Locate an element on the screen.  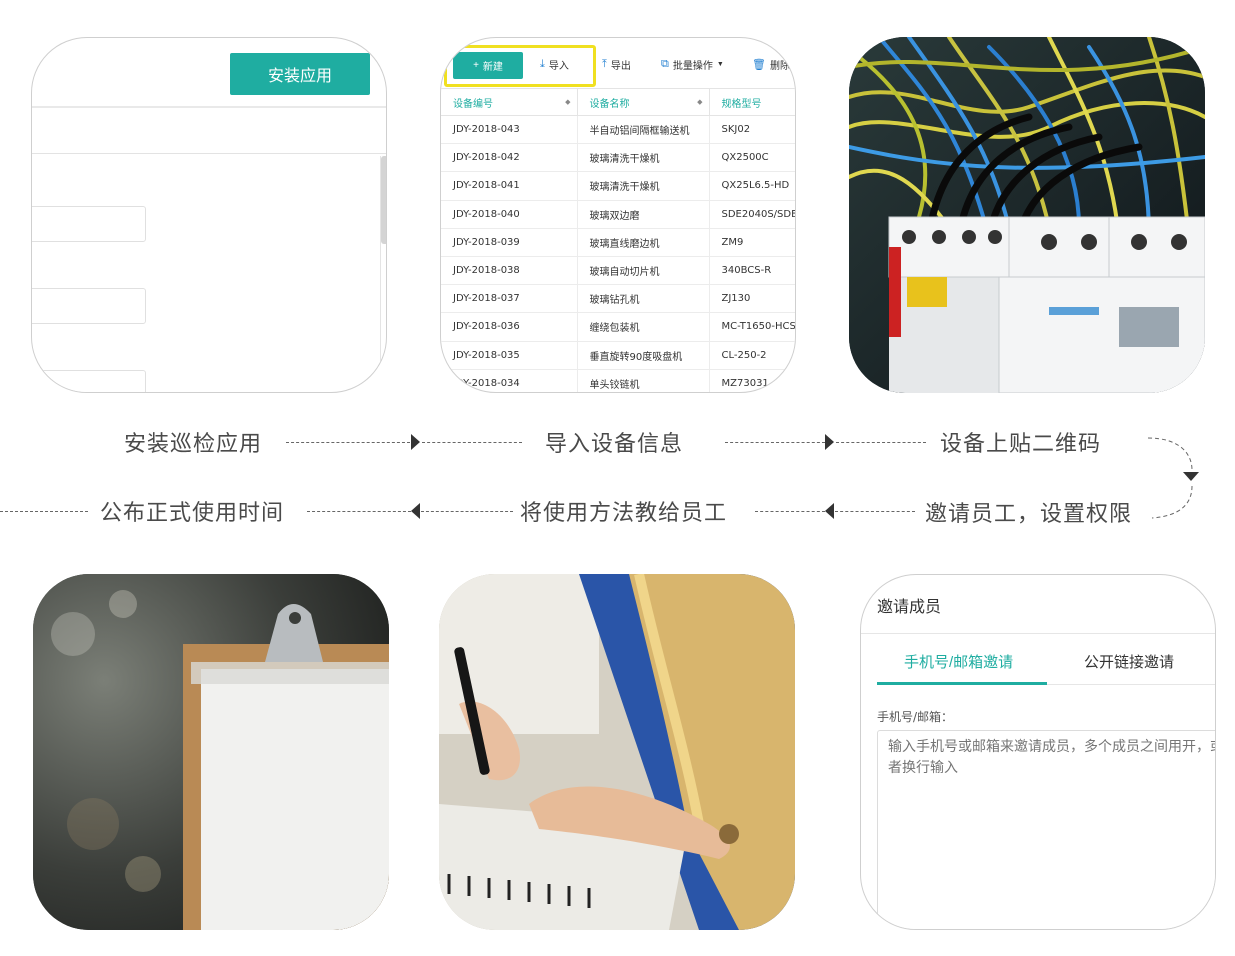
new-button: + 新建 is located at coordinates (488, 65).